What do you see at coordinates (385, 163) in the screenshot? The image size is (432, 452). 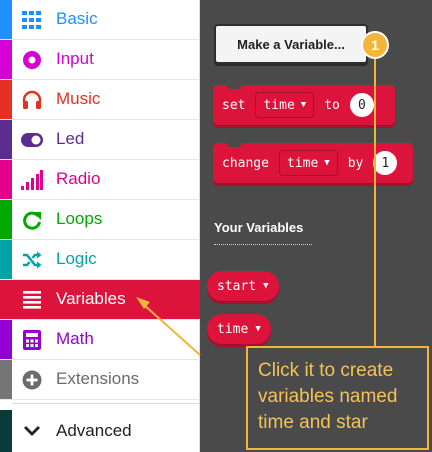 I see `value-input: 1` at bounding box center [385, 163].